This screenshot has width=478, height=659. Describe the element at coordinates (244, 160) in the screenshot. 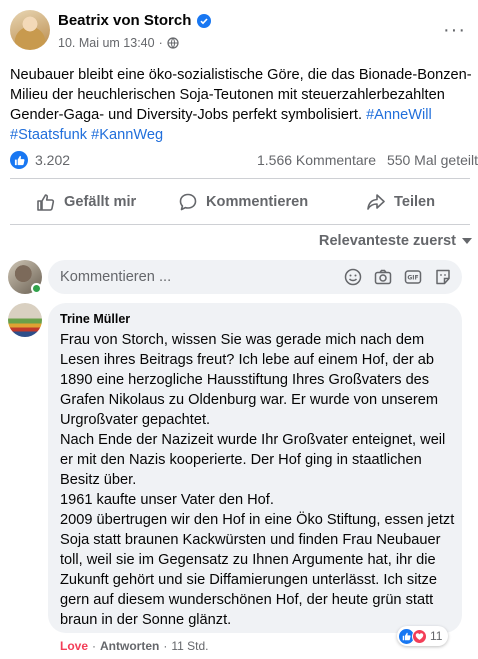

I see `post-stats: 3.202 1.566 Kommentare 550 Mal geteilt` at that location.